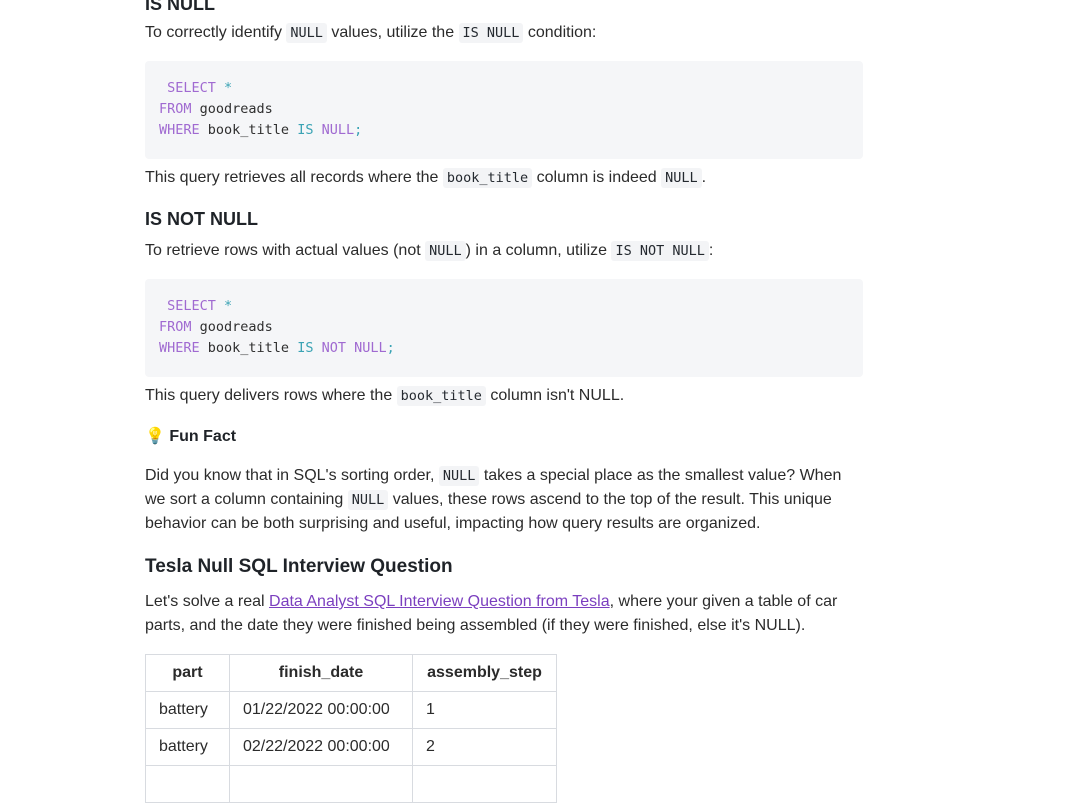 The width and height of the screenshot is (1083, 803). Describe the element at coordinates (484, 784) in the screenshot. I see `cell-assembly-step` at that location.